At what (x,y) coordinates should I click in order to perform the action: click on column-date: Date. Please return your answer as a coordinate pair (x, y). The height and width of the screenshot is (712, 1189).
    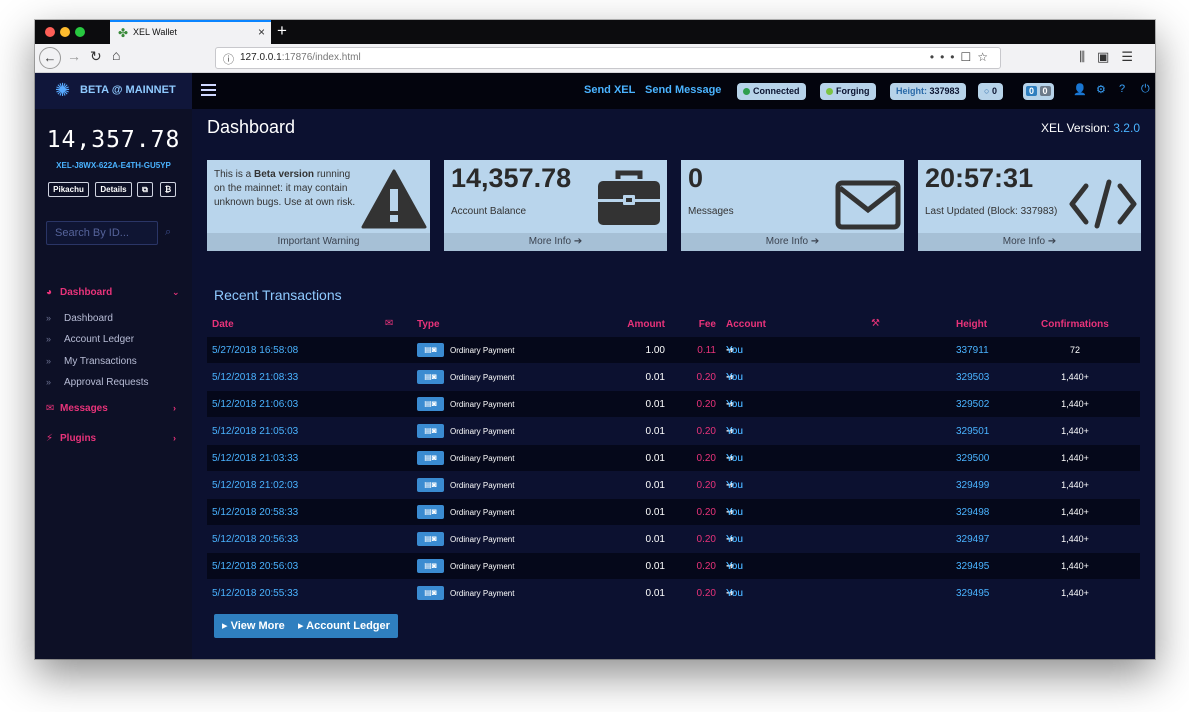
    Looking at the image, I should click on (223, 324).